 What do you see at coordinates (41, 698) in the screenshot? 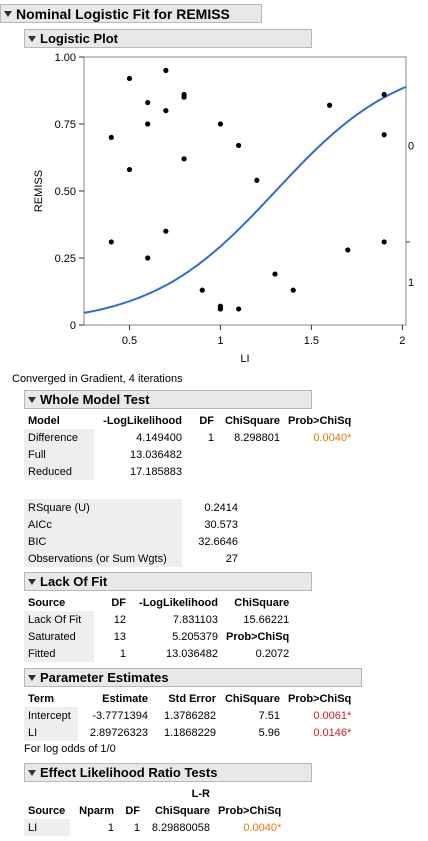
I see `column-header: Term` at bounding box center [41, 698].